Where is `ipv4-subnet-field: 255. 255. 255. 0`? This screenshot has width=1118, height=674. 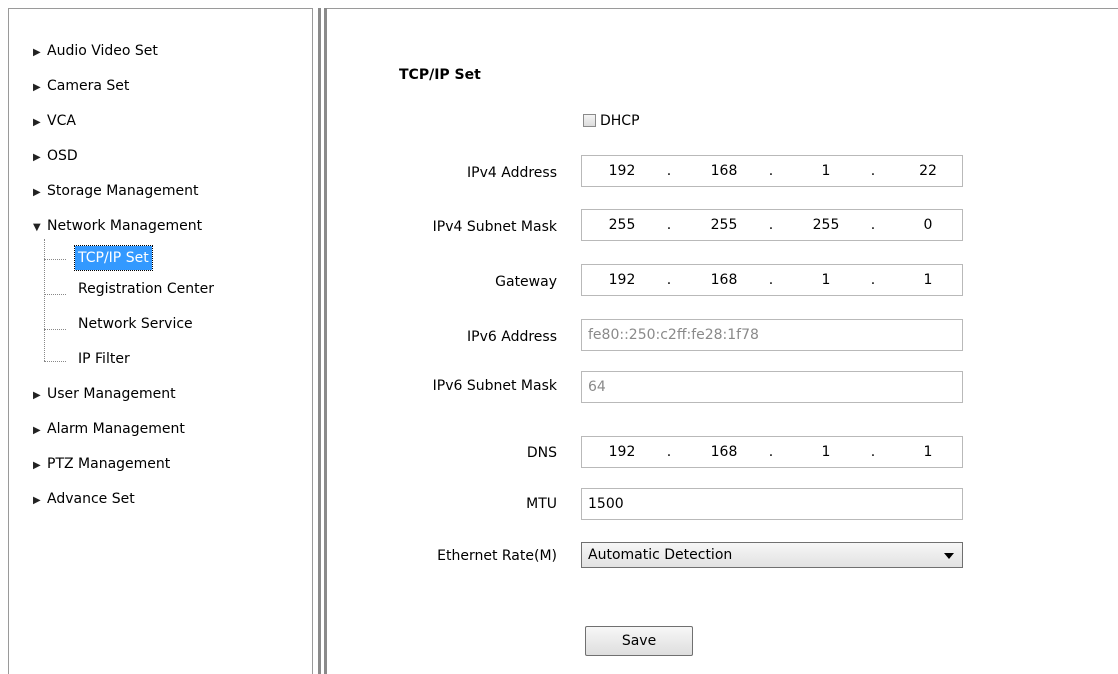
ipv4-subnet-field: 255. 255. 255. 0 is located at coordinates (772, 225).